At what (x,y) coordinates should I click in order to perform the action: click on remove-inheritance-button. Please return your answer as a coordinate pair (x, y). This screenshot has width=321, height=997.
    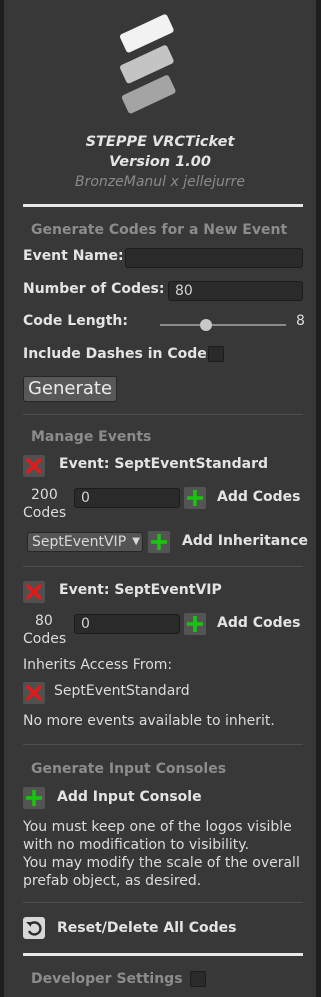
    Looking at the image, I should click on (34, 693).